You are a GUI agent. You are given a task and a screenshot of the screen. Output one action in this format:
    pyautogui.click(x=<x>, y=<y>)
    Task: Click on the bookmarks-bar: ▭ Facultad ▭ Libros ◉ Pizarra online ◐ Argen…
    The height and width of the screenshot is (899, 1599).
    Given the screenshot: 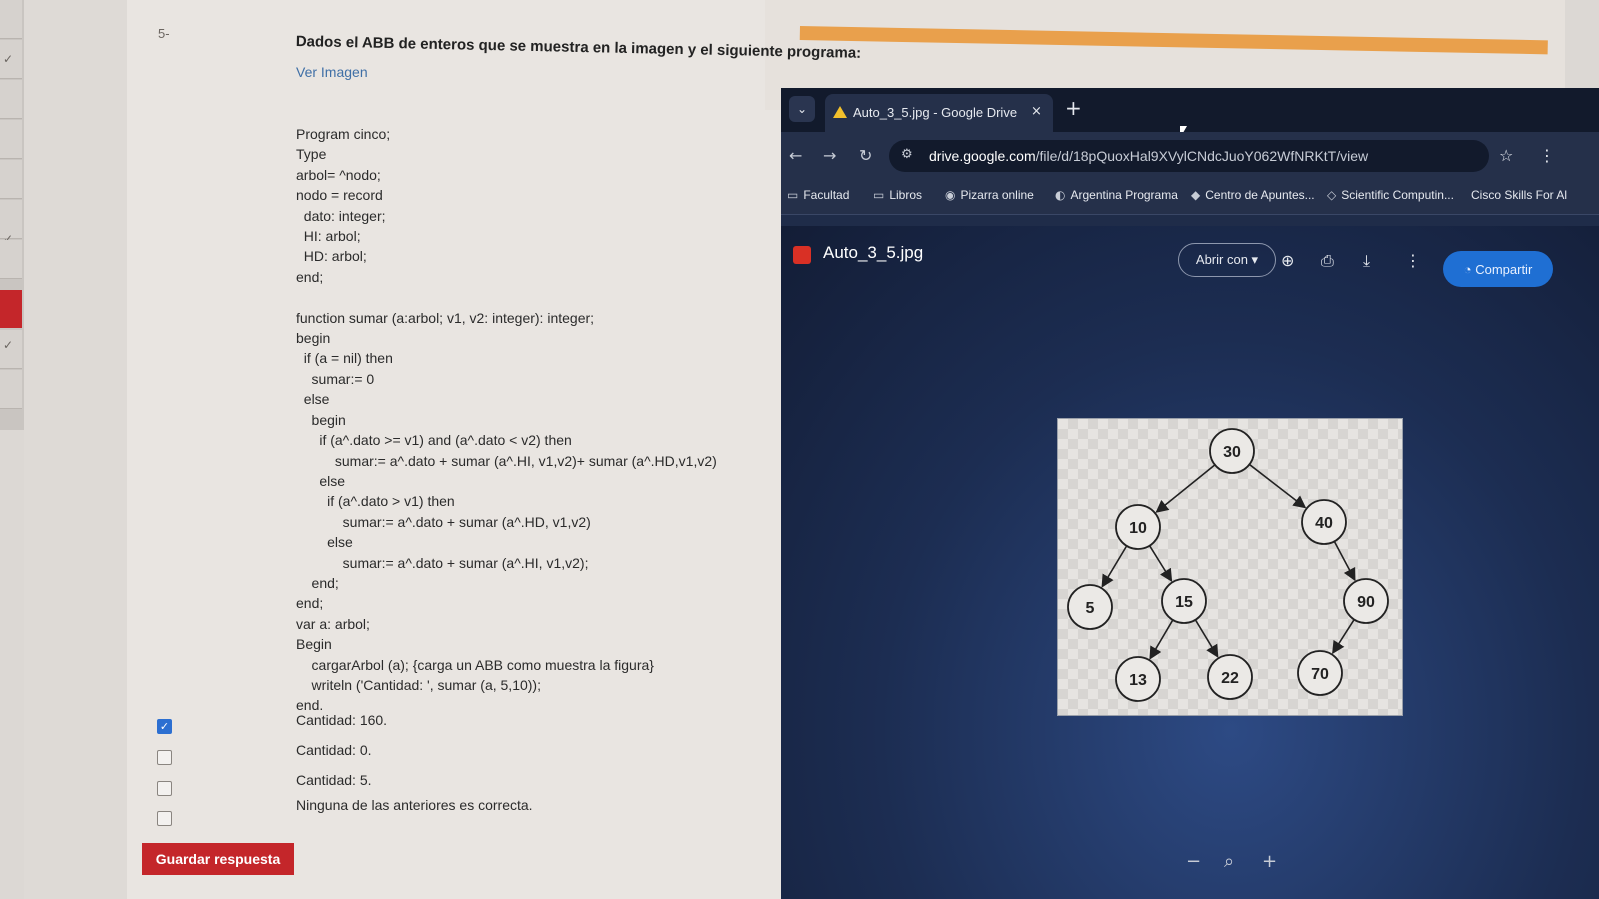 What is the action you would take?
    pyautogui.click(x=1190, y=197)
    